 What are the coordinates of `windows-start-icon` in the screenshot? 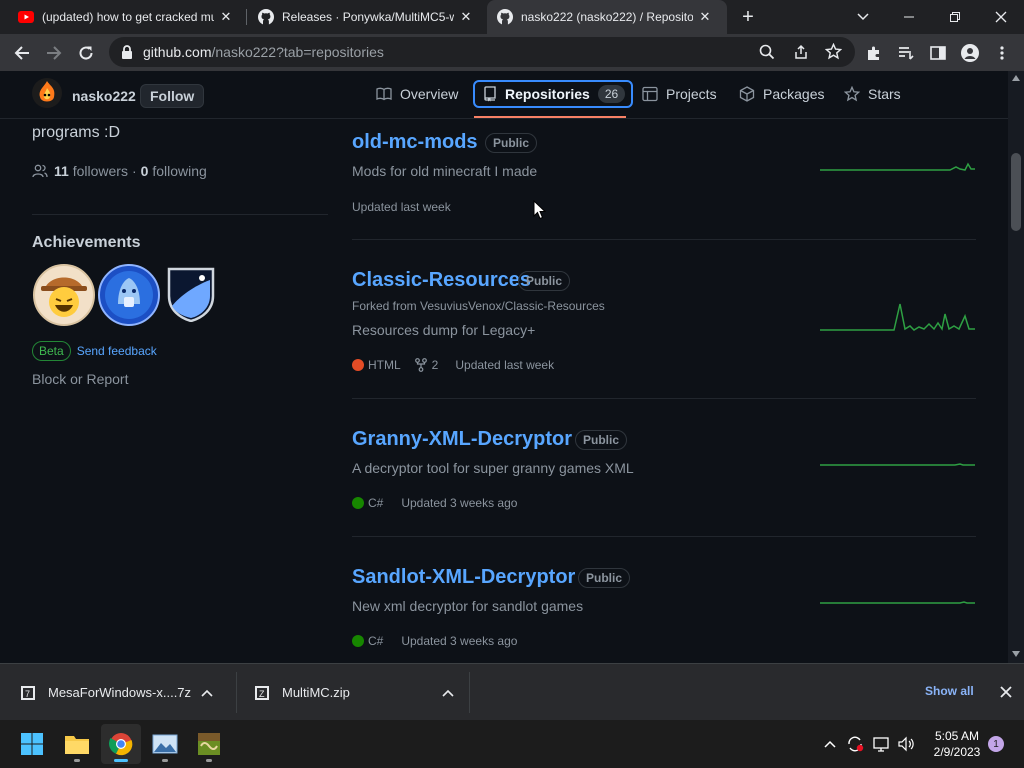 It's located at (32, 744).